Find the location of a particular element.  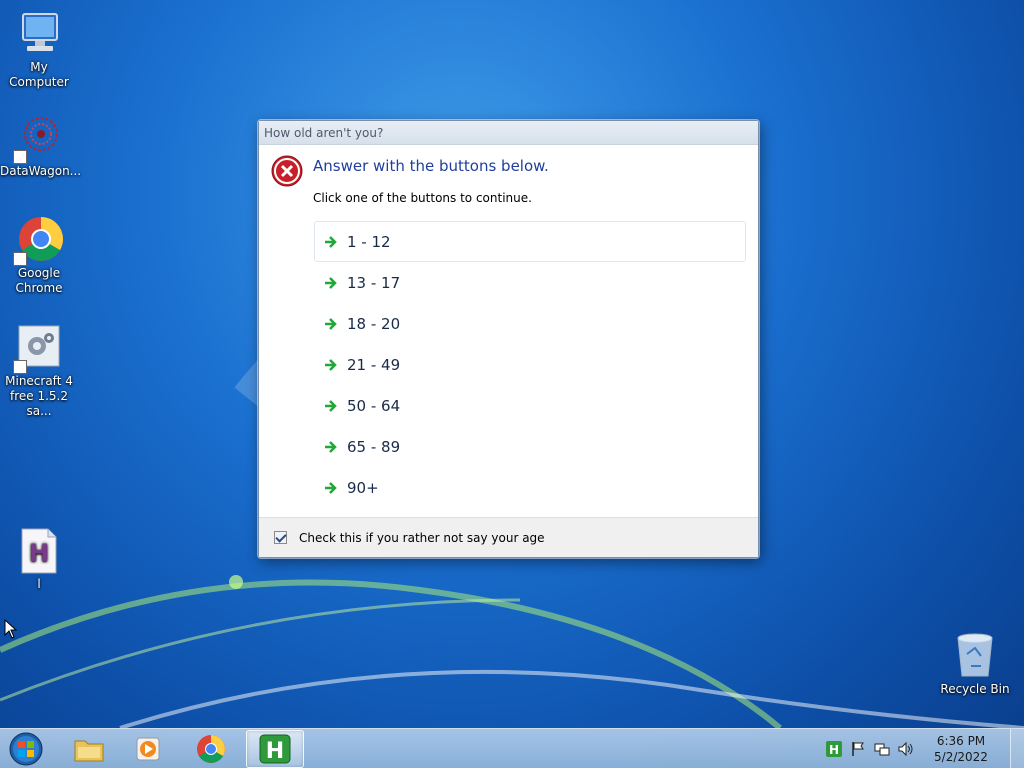

option-button-13-17: 13 - 17 is located at coordinates (530, 282).